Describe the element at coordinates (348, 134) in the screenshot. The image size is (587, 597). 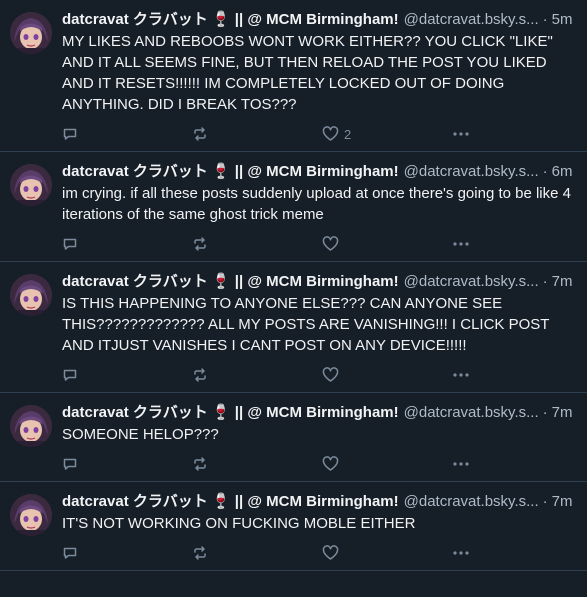
I see `like-count: 2` at that location.